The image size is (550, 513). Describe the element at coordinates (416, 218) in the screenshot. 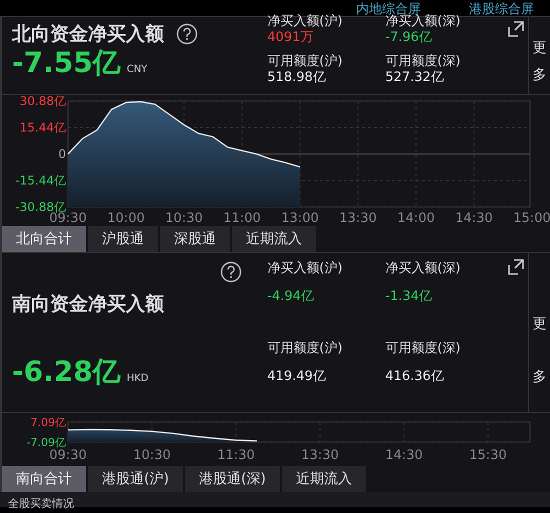

I see `x-axis-label: 14:00` at that location.